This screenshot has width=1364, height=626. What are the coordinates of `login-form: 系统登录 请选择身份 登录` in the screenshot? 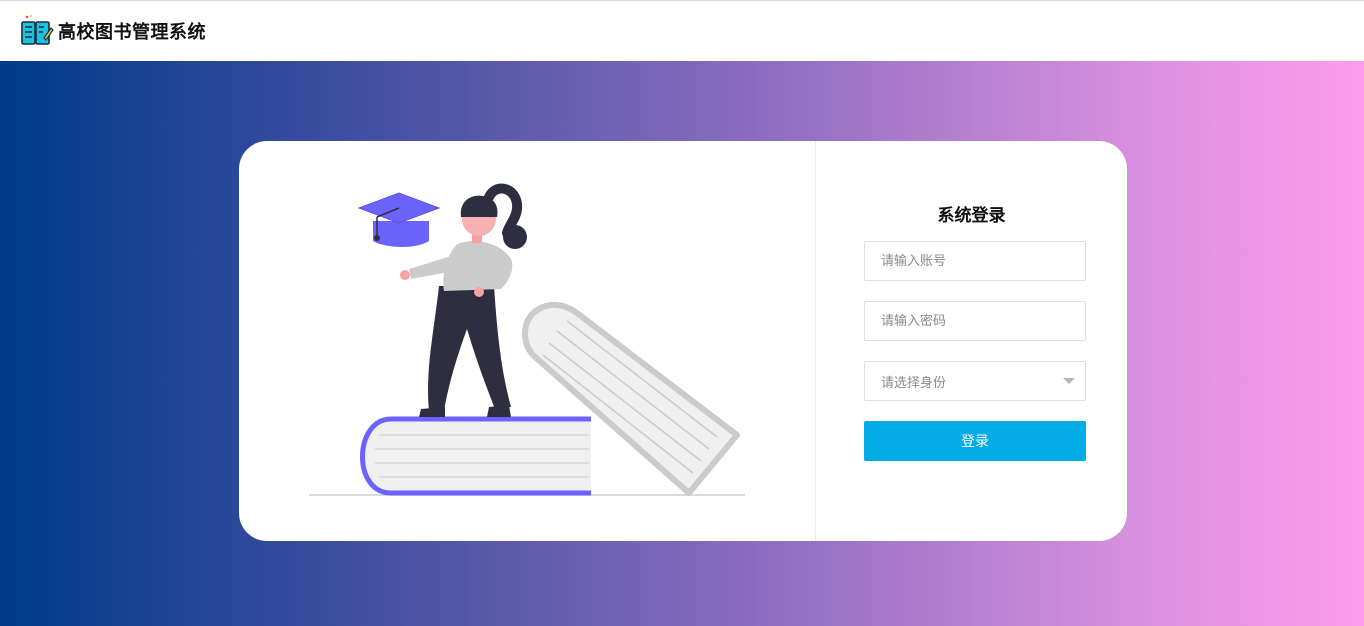 It's located at (971, 341).